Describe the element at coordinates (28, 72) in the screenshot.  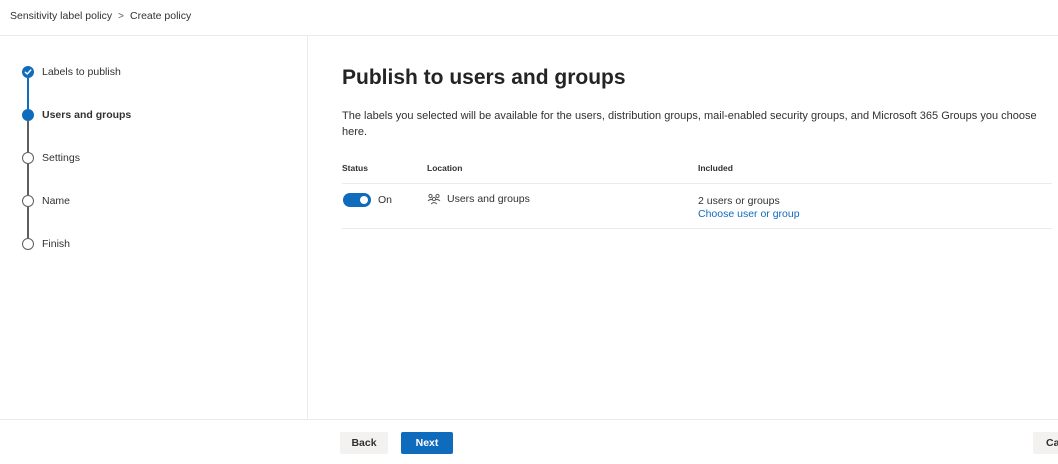
I see `checkmark-icon` at that location.